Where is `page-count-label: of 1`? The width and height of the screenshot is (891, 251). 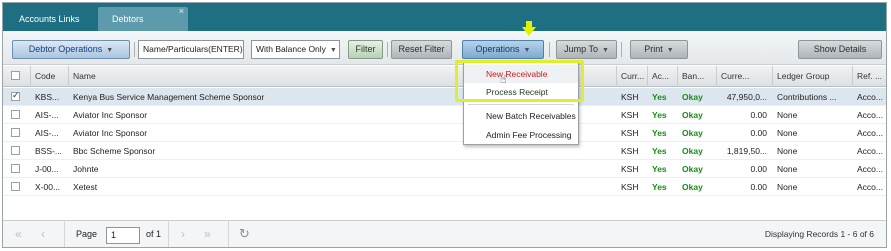 page-count-label: of 1 is located at coordinates (154, 234).